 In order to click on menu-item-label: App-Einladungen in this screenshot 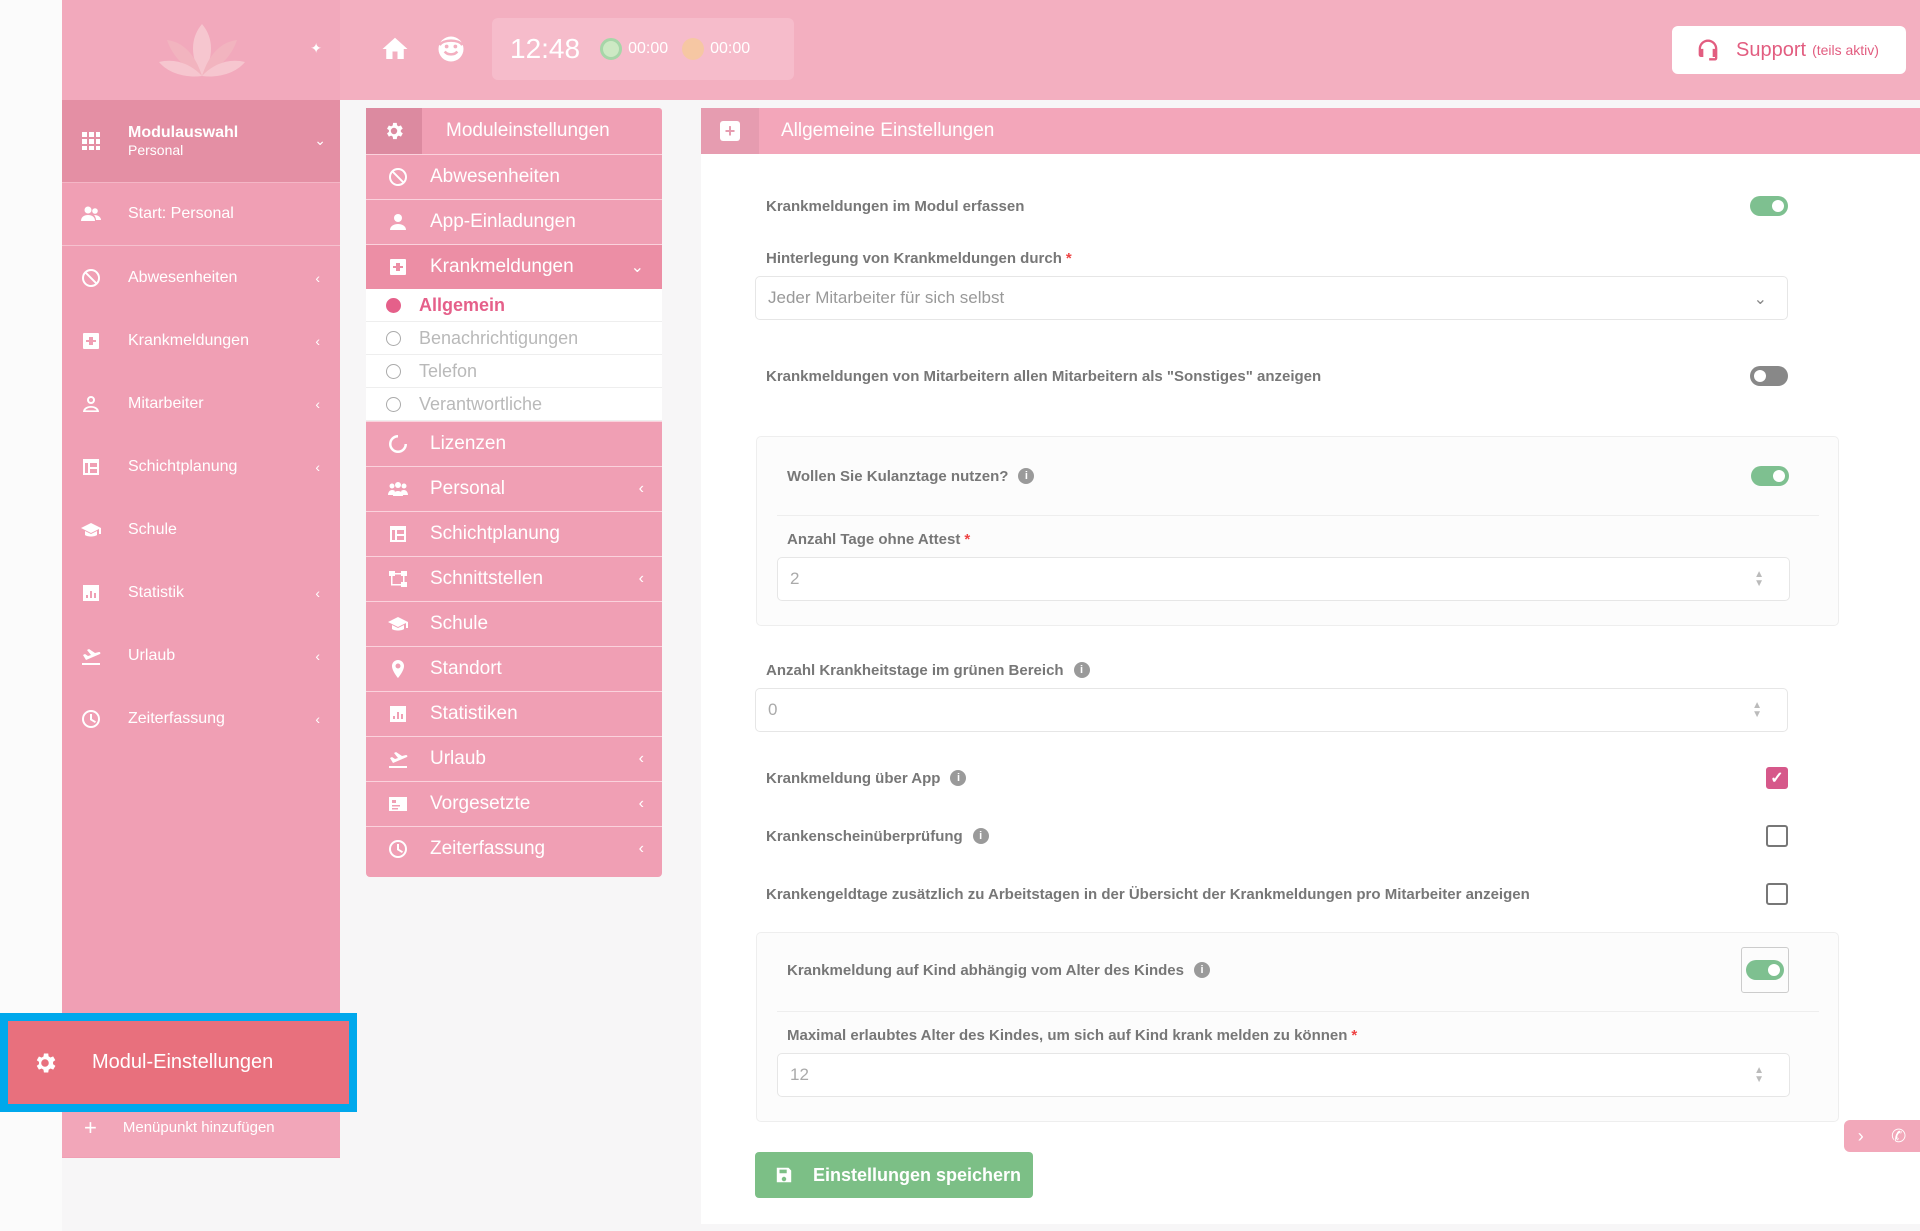, I will do `click(503, 221)`.